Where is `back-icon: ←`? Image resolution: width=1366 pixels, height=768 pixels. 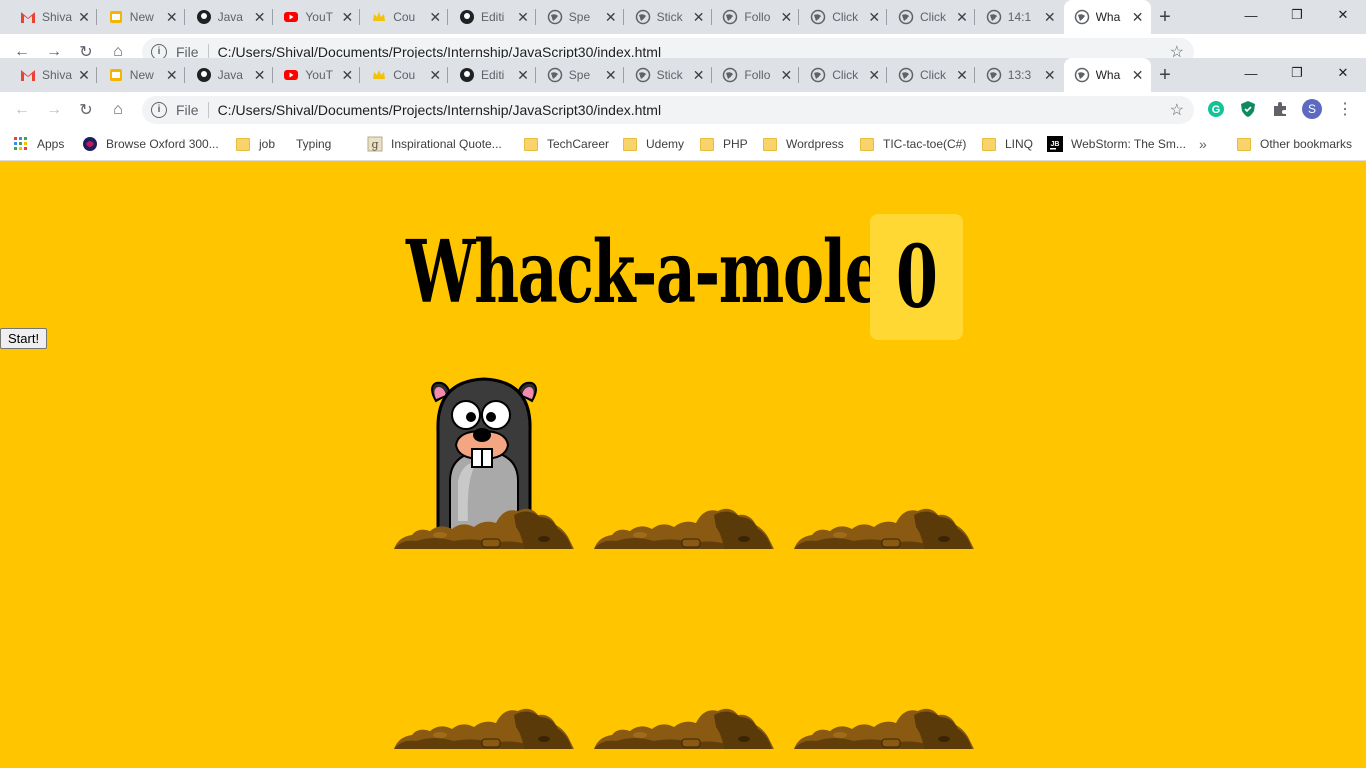 back-icon: ← is located at coordinates (22, 110).